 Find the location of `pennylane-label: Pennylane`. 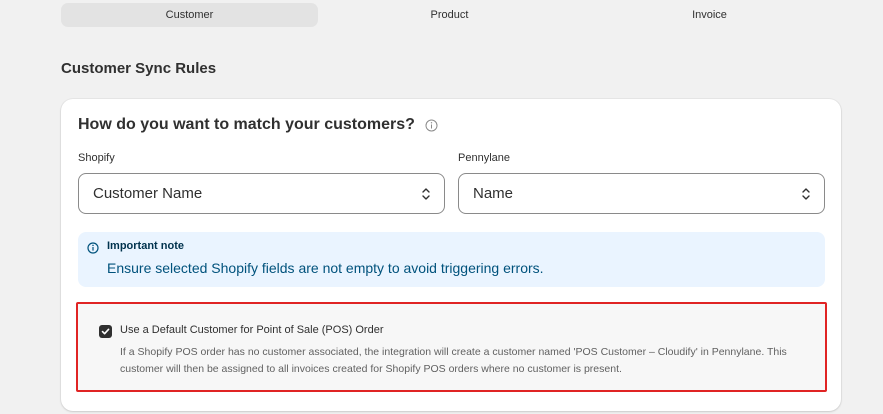

pennylane-label: Pennylane is located at coordinates (484, 158).